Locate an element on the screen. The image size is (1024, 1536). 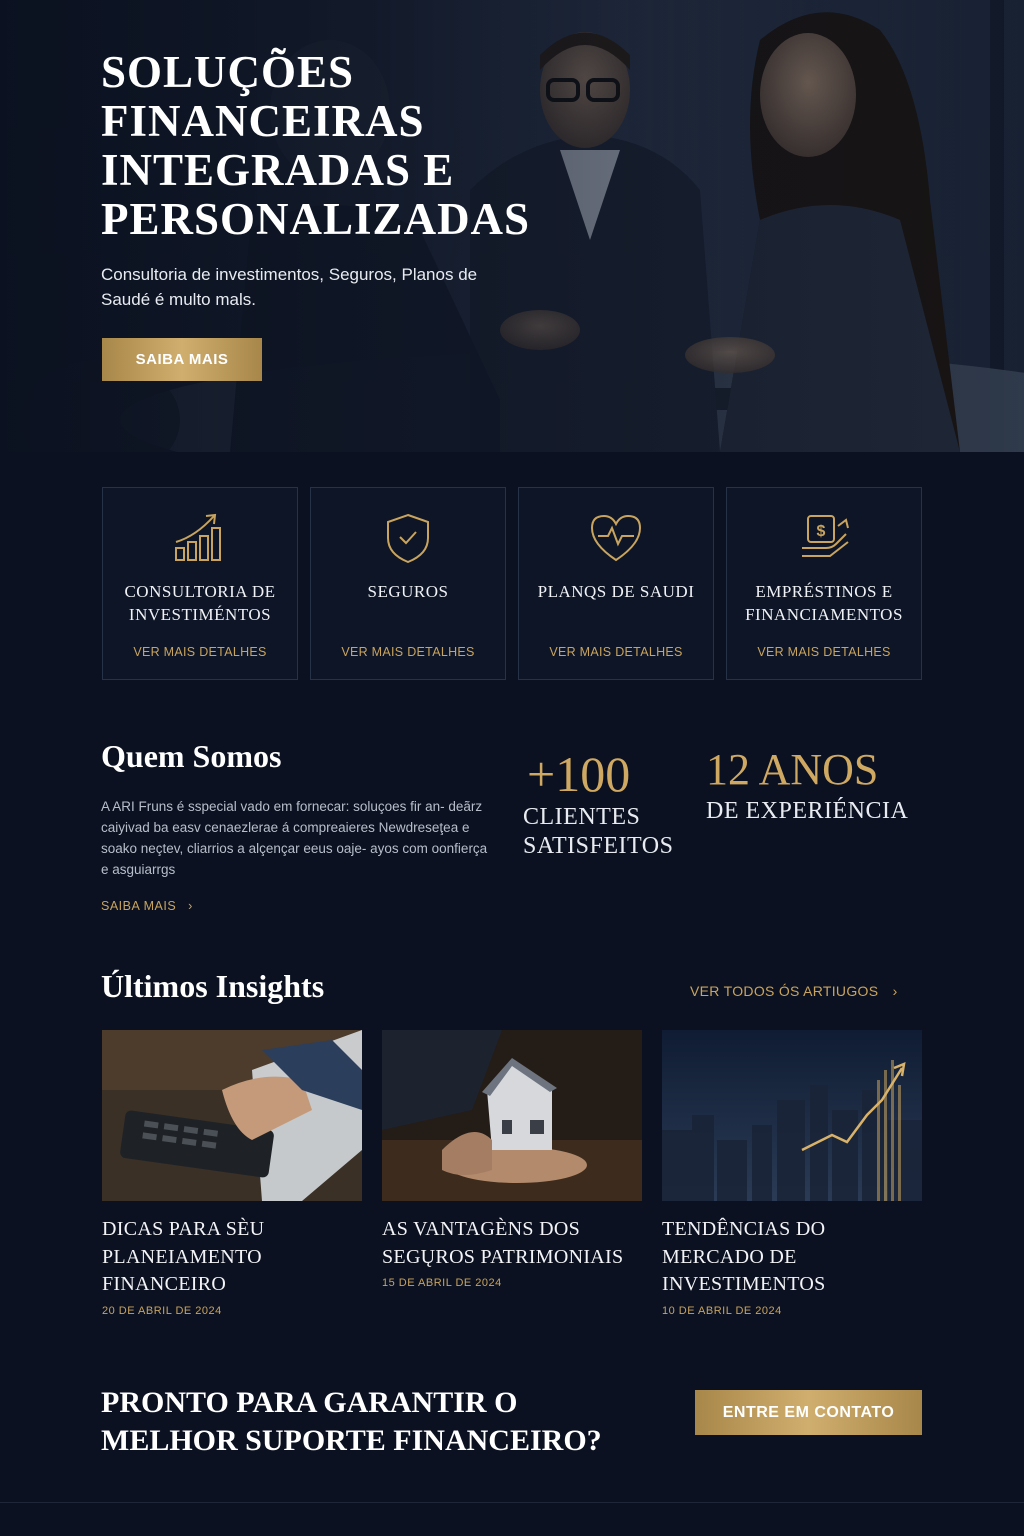
footer-divider is located at coordinates (512, 1502).